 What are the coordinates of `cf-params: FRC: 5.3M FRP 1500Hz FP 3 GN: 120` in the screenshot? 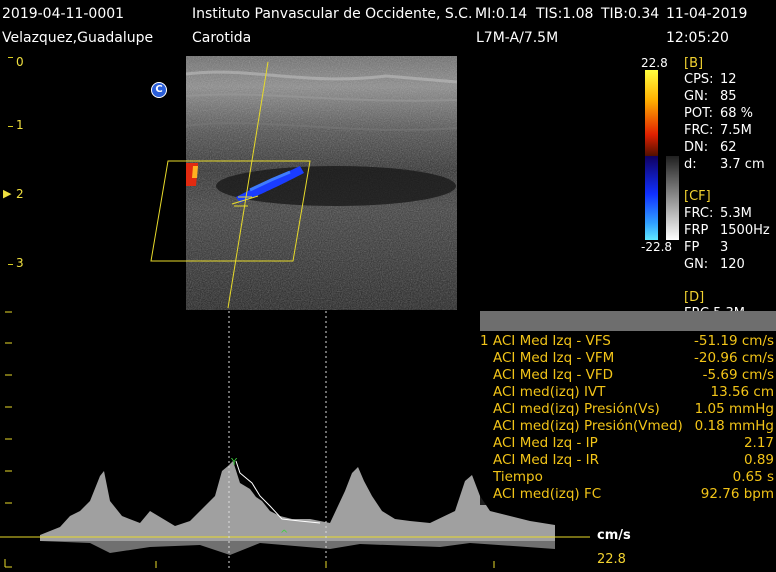 It's located at (730, 240).